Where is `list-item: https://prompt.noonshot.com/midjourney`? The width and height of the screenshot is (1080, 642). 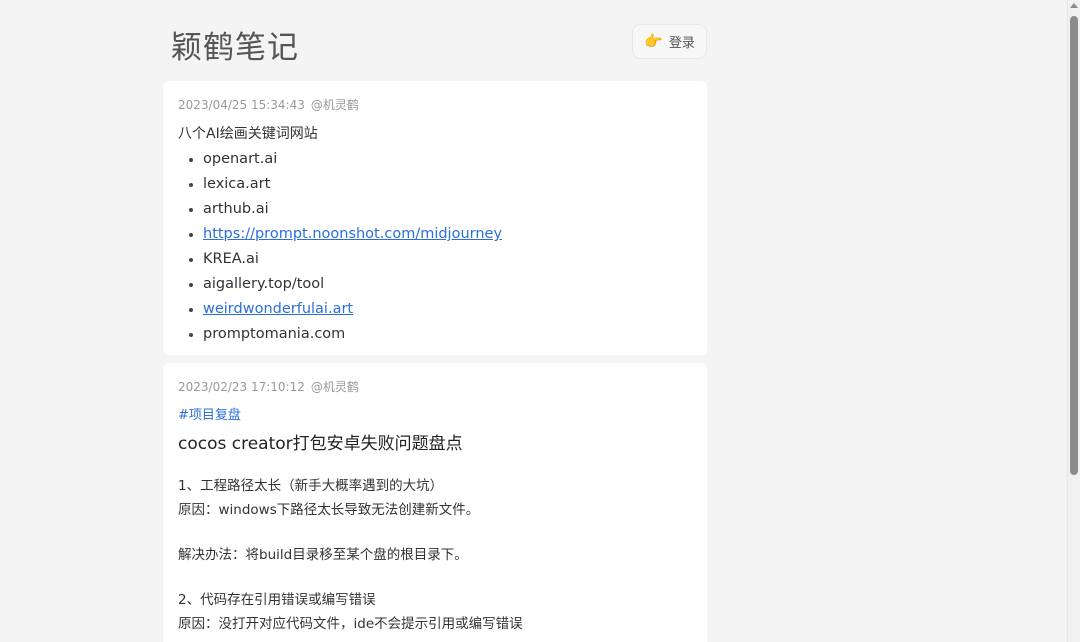
list-item: https://prompt.noonshot.com/midjourney is located at coordinates (440, 234).